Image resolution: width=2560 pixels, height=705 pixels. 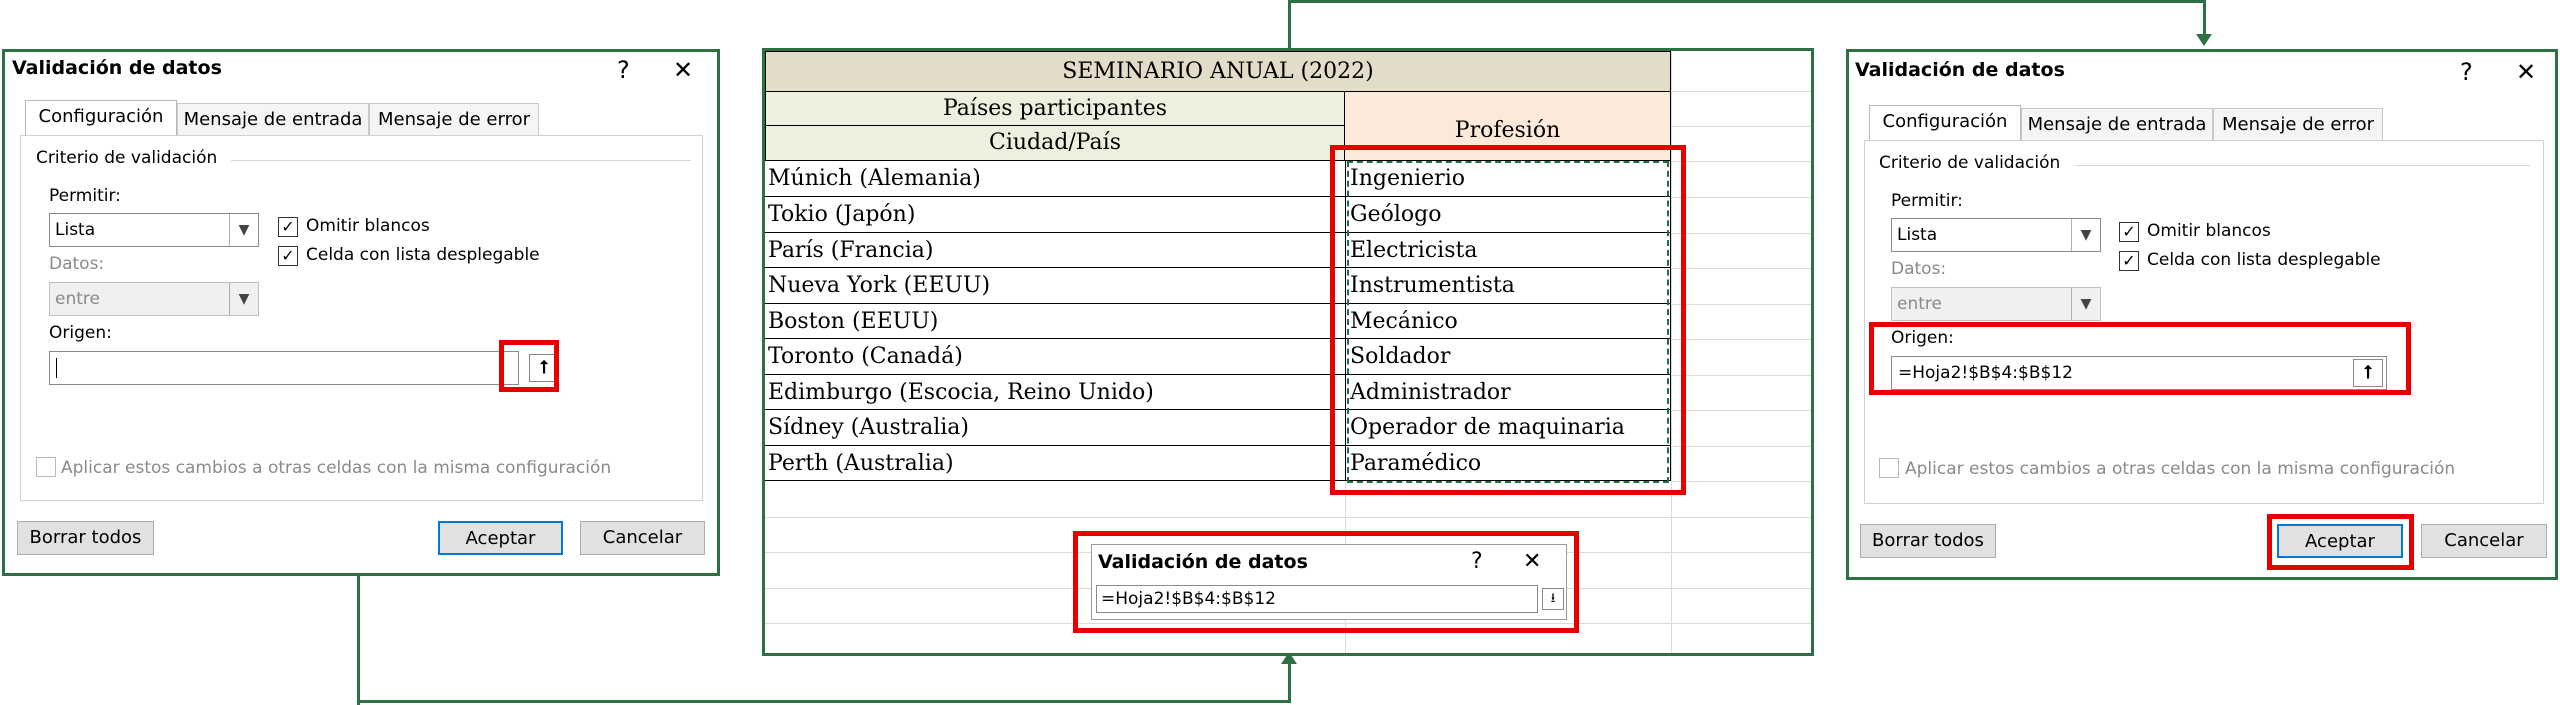 What do you see at coordinates (868, 427) in the screenshot?
I see `city-name: Sídney (Australia)` at bounding box center [868, 427].